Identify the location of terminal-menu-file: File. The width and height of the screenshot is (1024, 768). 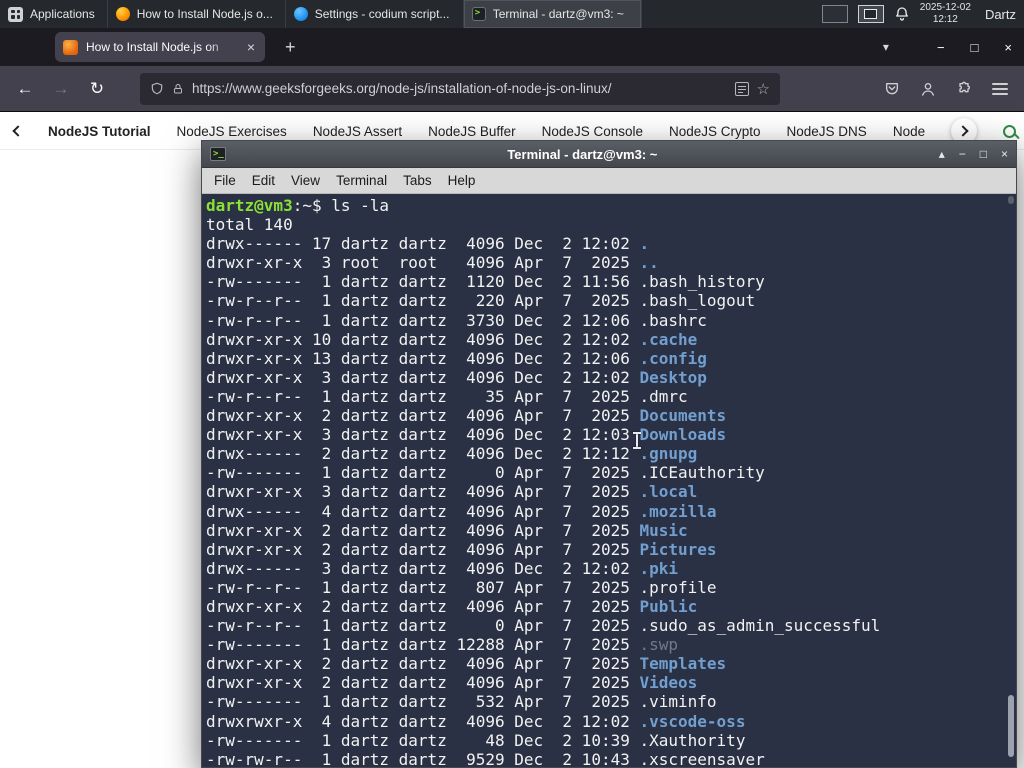
(225, 180).